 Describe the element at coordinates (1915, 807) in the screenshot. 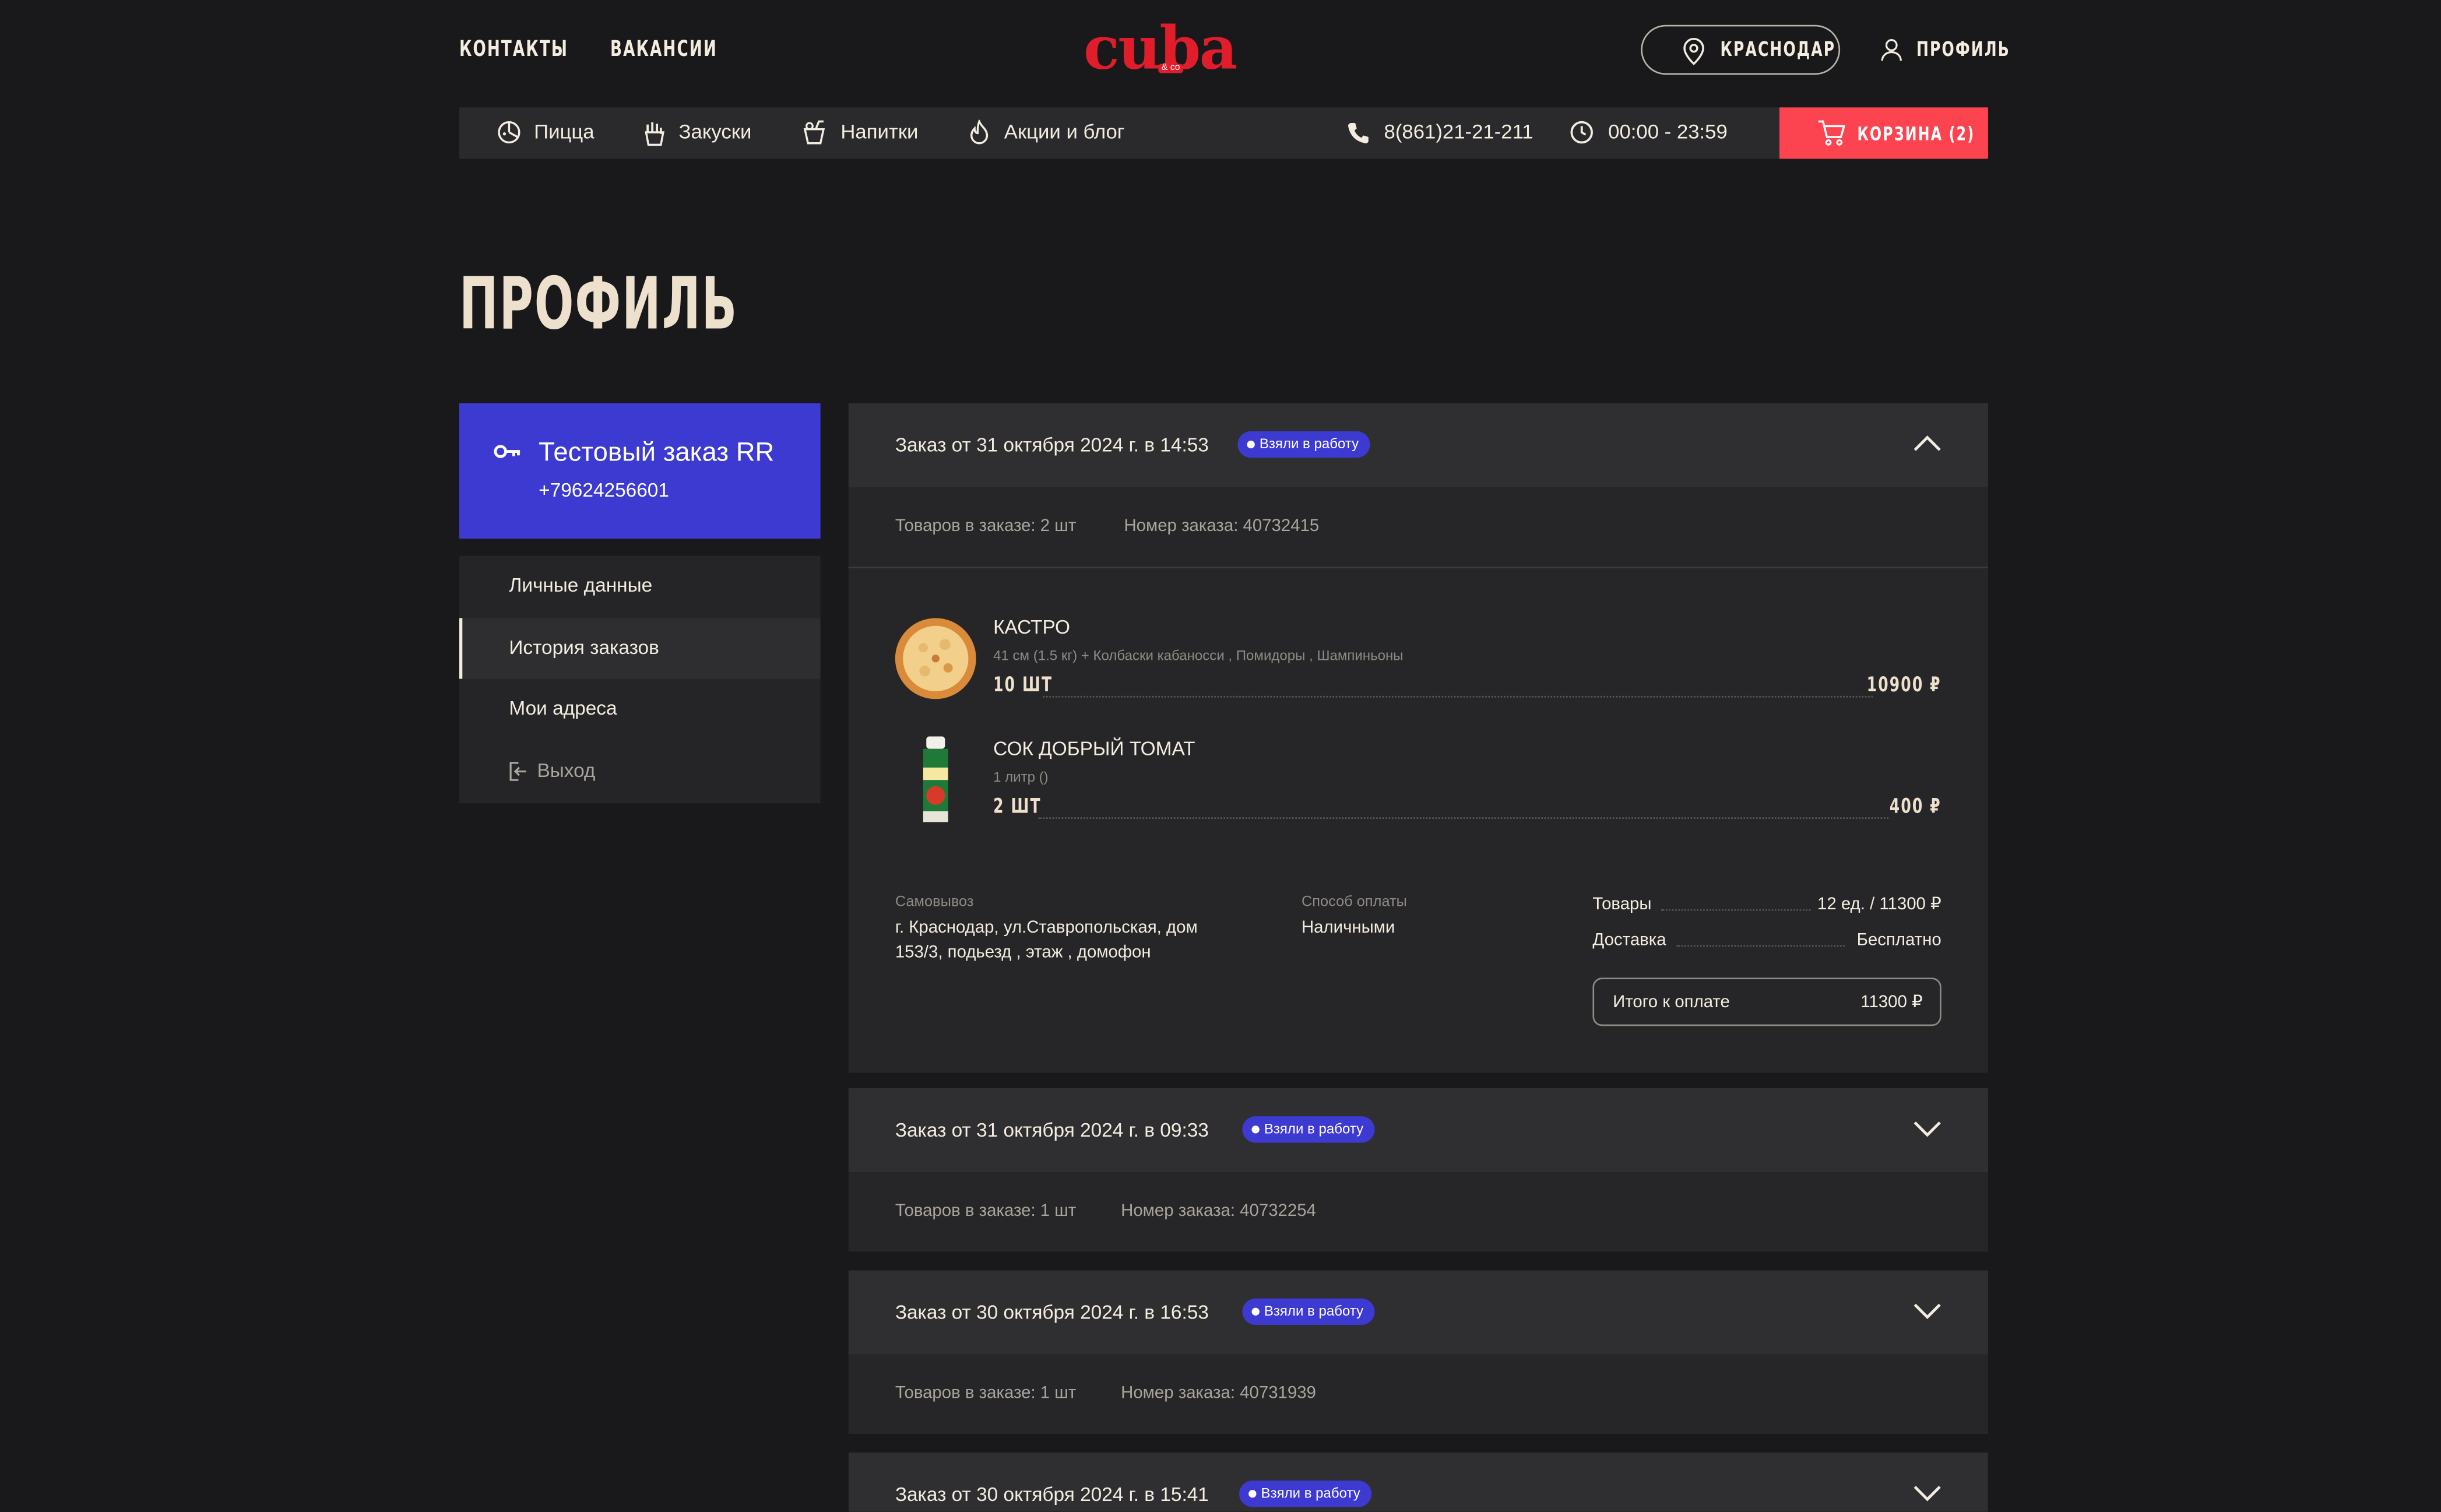

I see `product-price: 400 ₽` at that location.